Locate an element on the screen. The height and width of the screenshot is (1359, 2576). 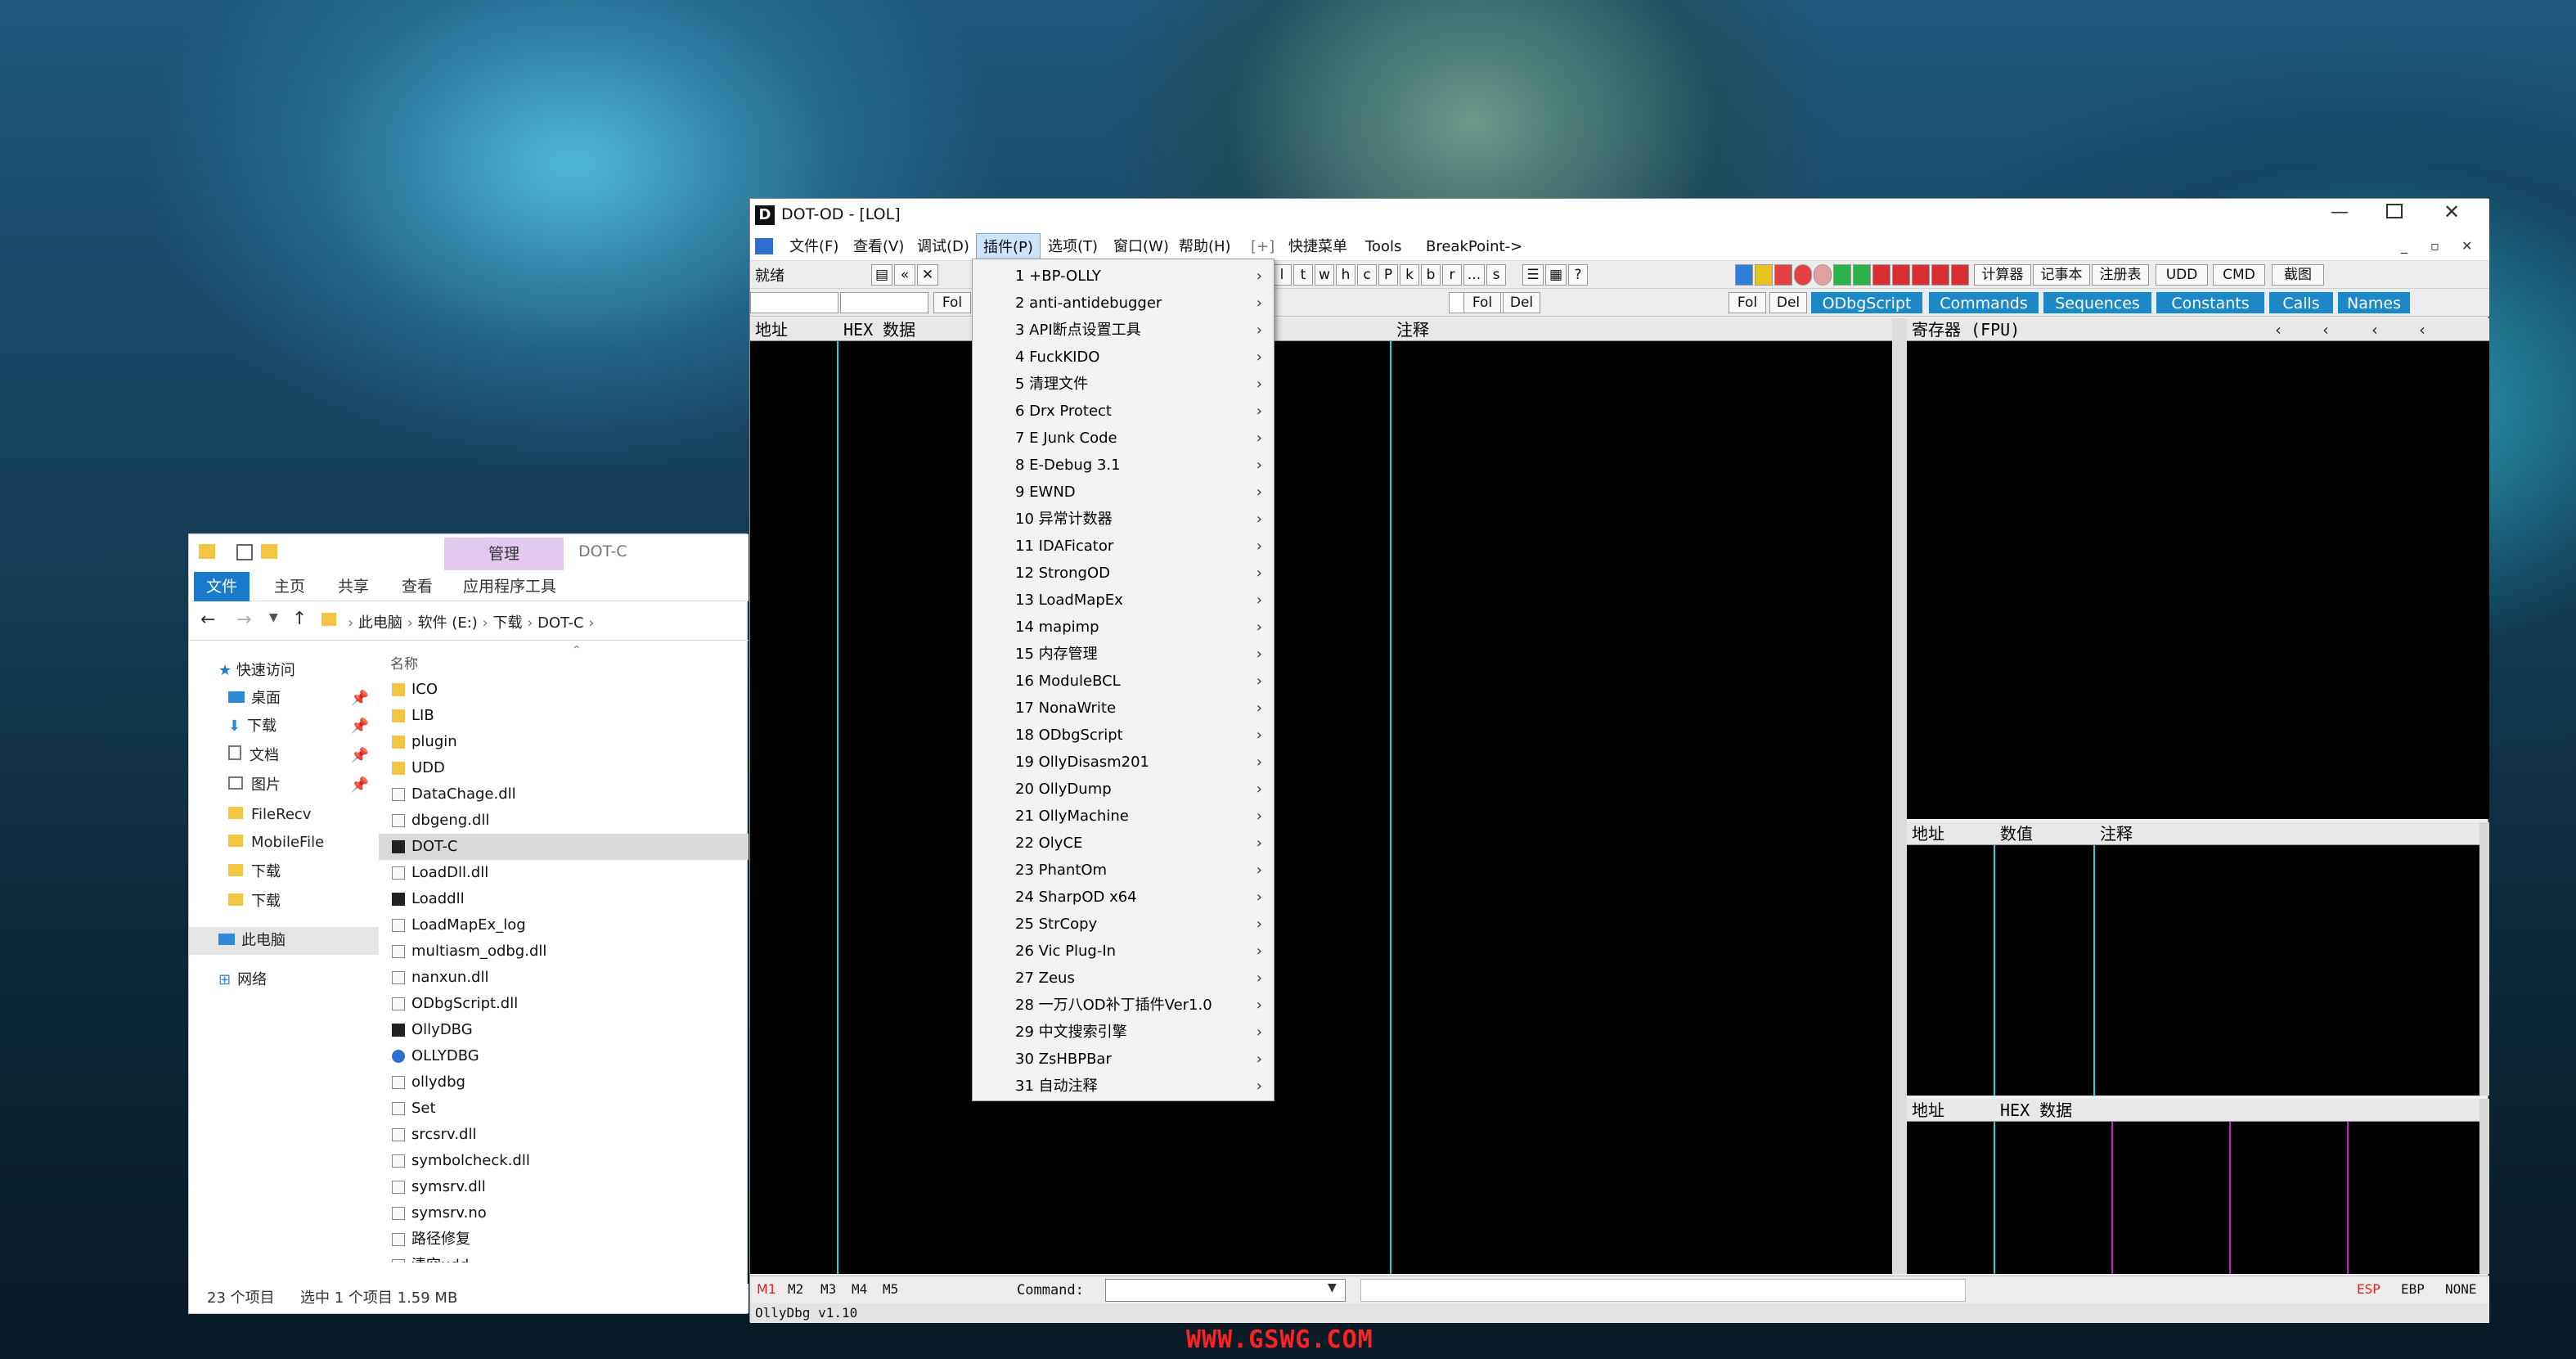
file-row: 路径修复 is located at coordinates (564, 1240).